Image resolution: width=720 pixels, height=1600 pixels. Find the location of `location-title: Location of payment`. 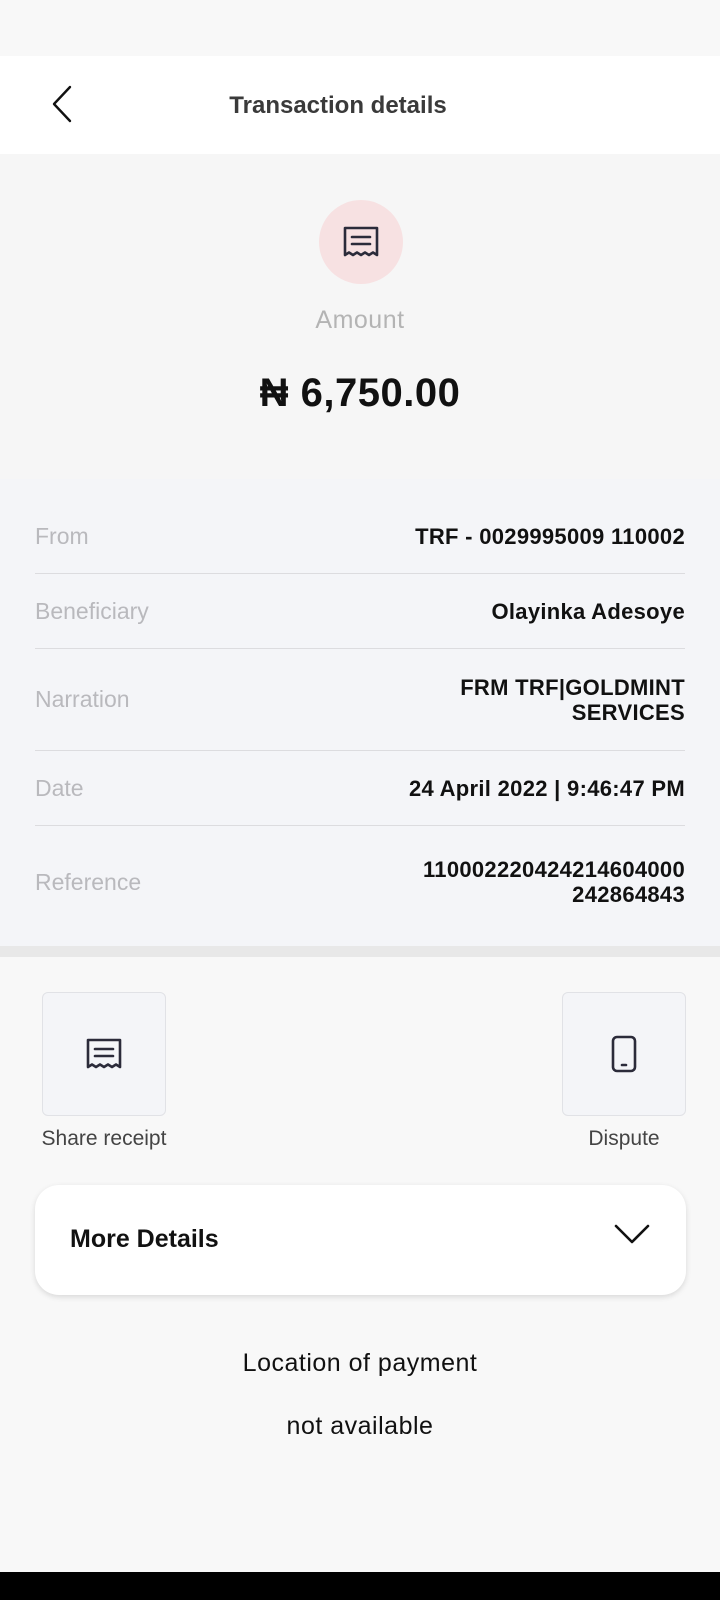

location-title: Location of payment is located at coordinates (360, 1363).